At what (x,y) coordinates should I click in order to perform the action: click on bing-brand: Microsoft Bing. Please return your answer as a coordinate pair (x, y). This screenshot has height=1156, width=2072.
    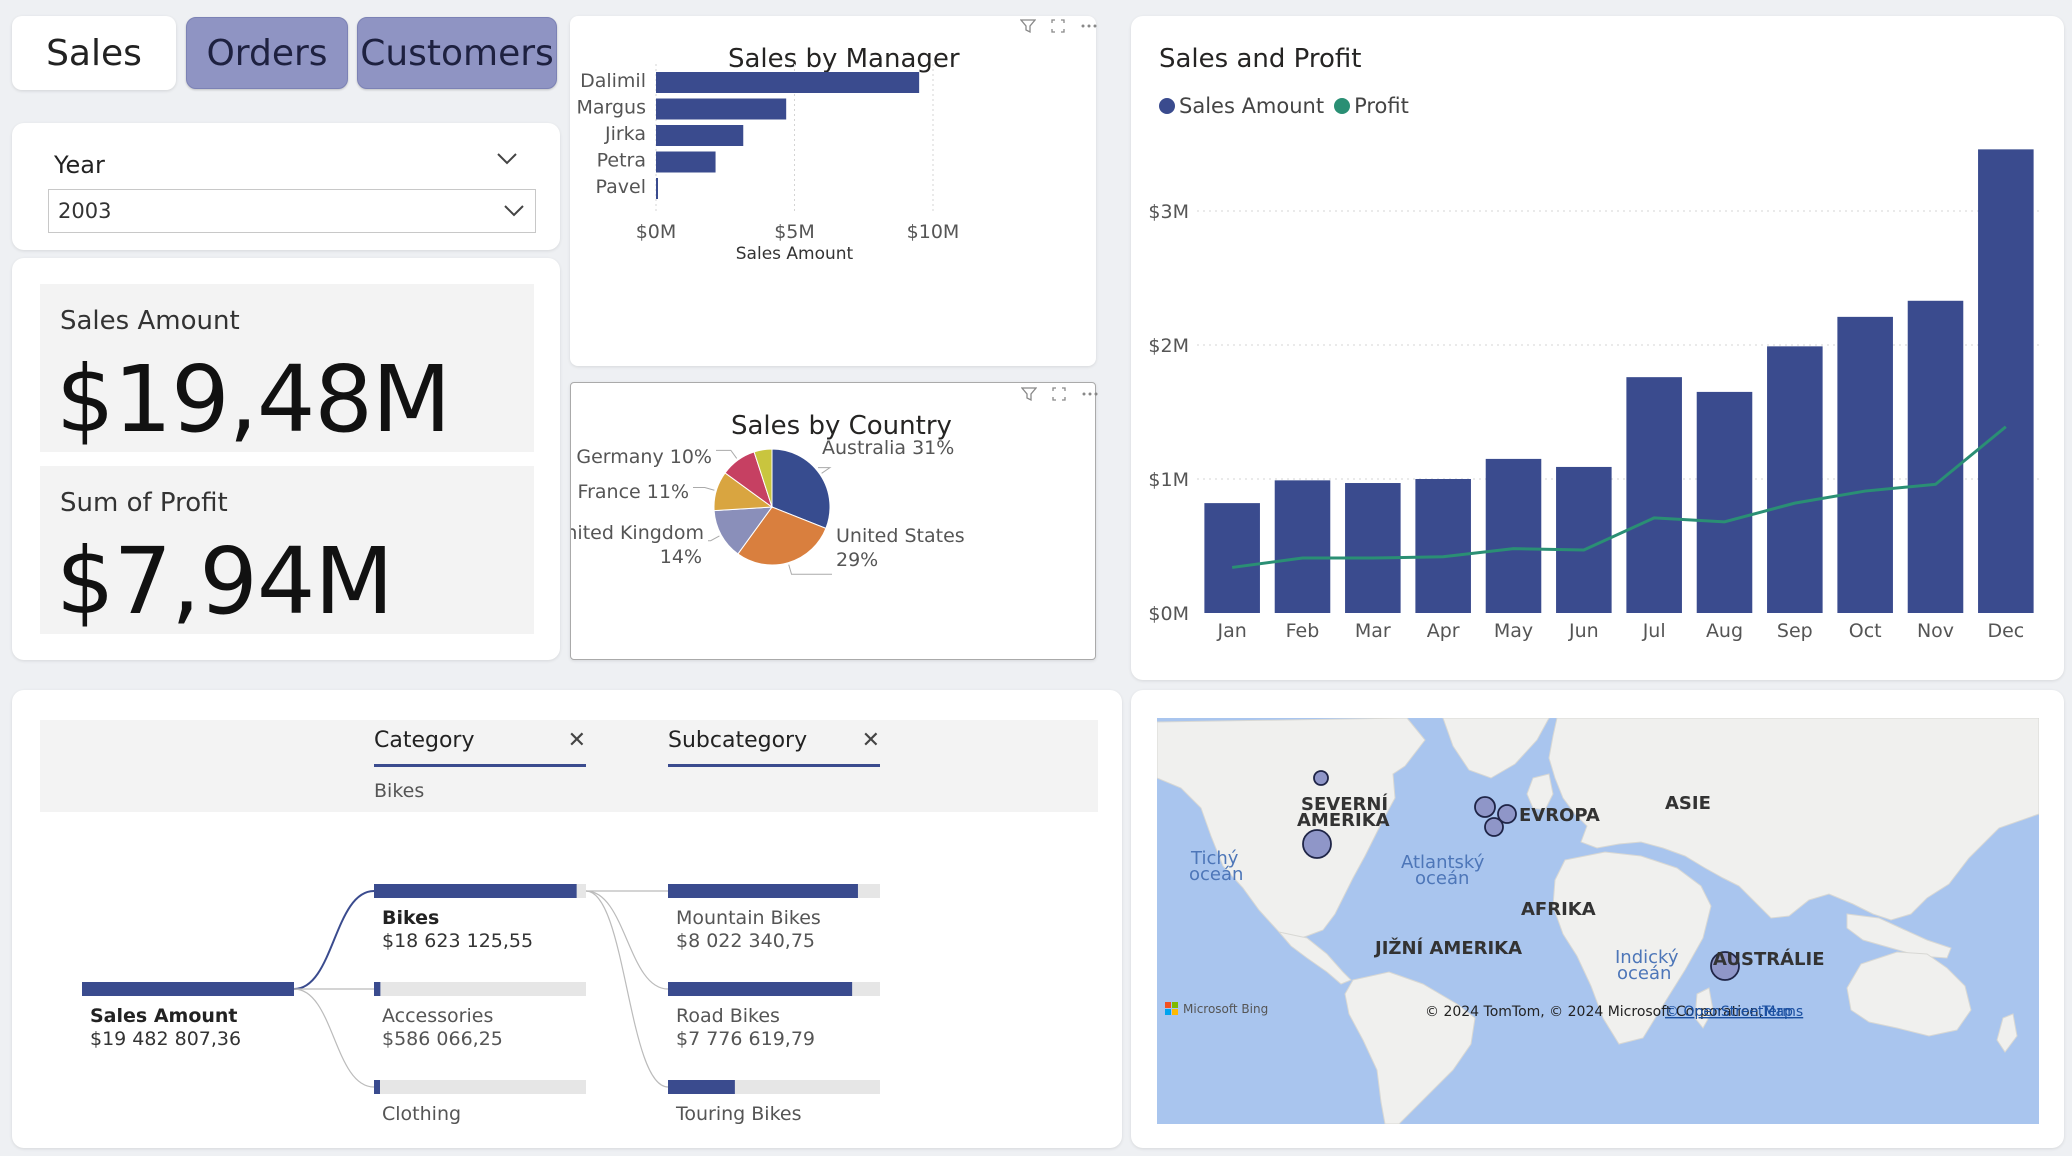
    Looking at the image, I should click on (1225, 1009).